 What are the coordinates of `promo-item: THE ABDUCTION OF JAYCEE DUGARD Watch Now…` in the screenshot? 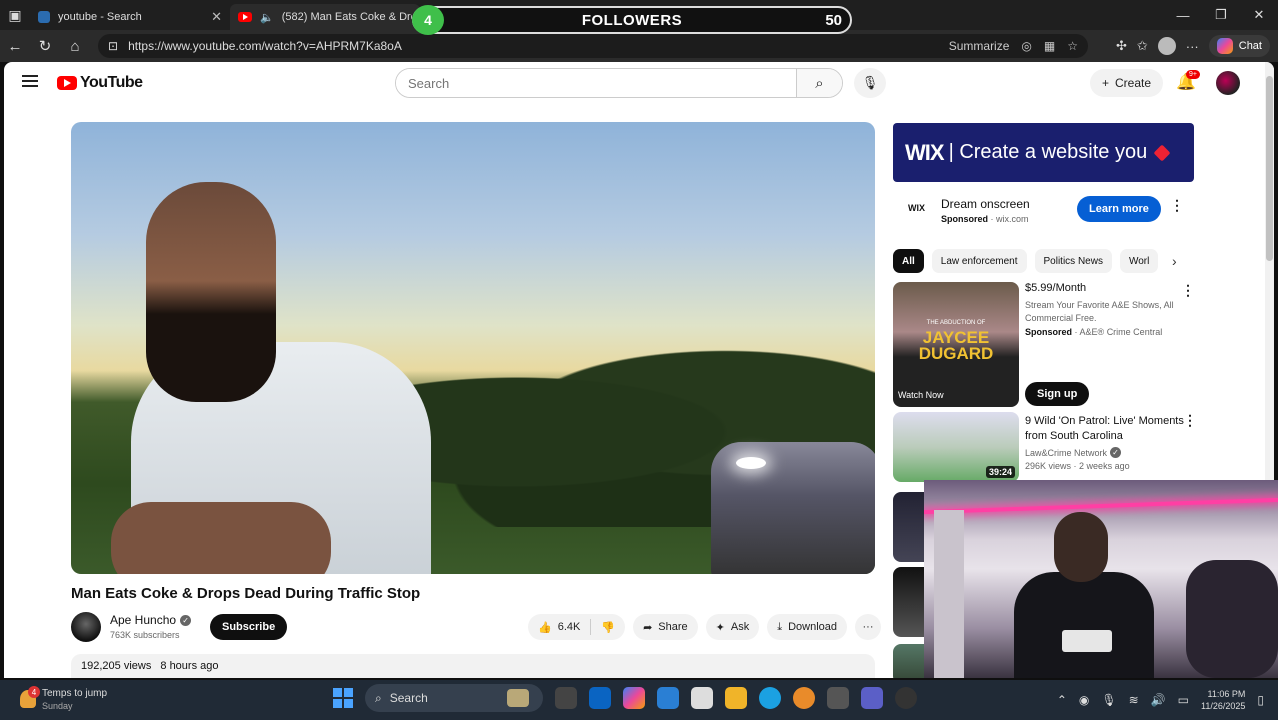 It's located at (1044, 344).